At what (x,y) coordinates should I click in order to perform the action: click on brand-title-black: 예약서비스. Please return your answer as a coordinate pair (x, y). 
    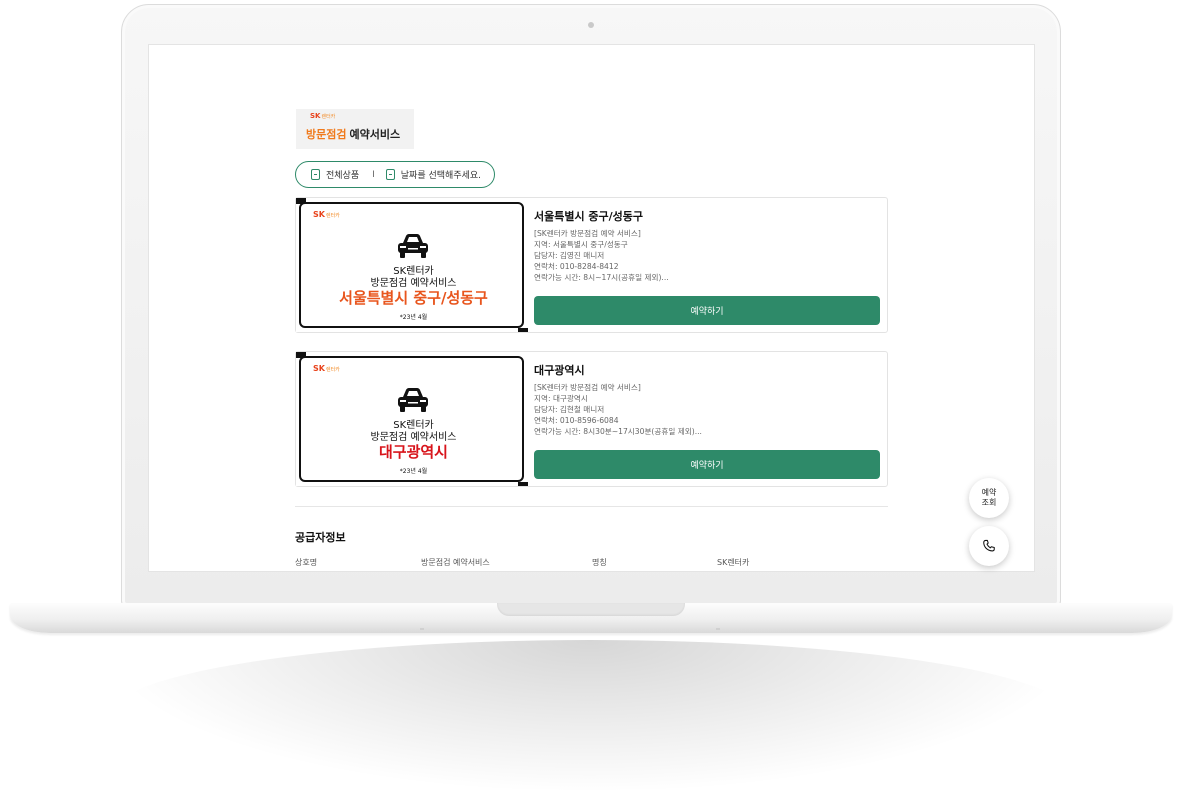
    Looking at the image, I should click on (375, 134).